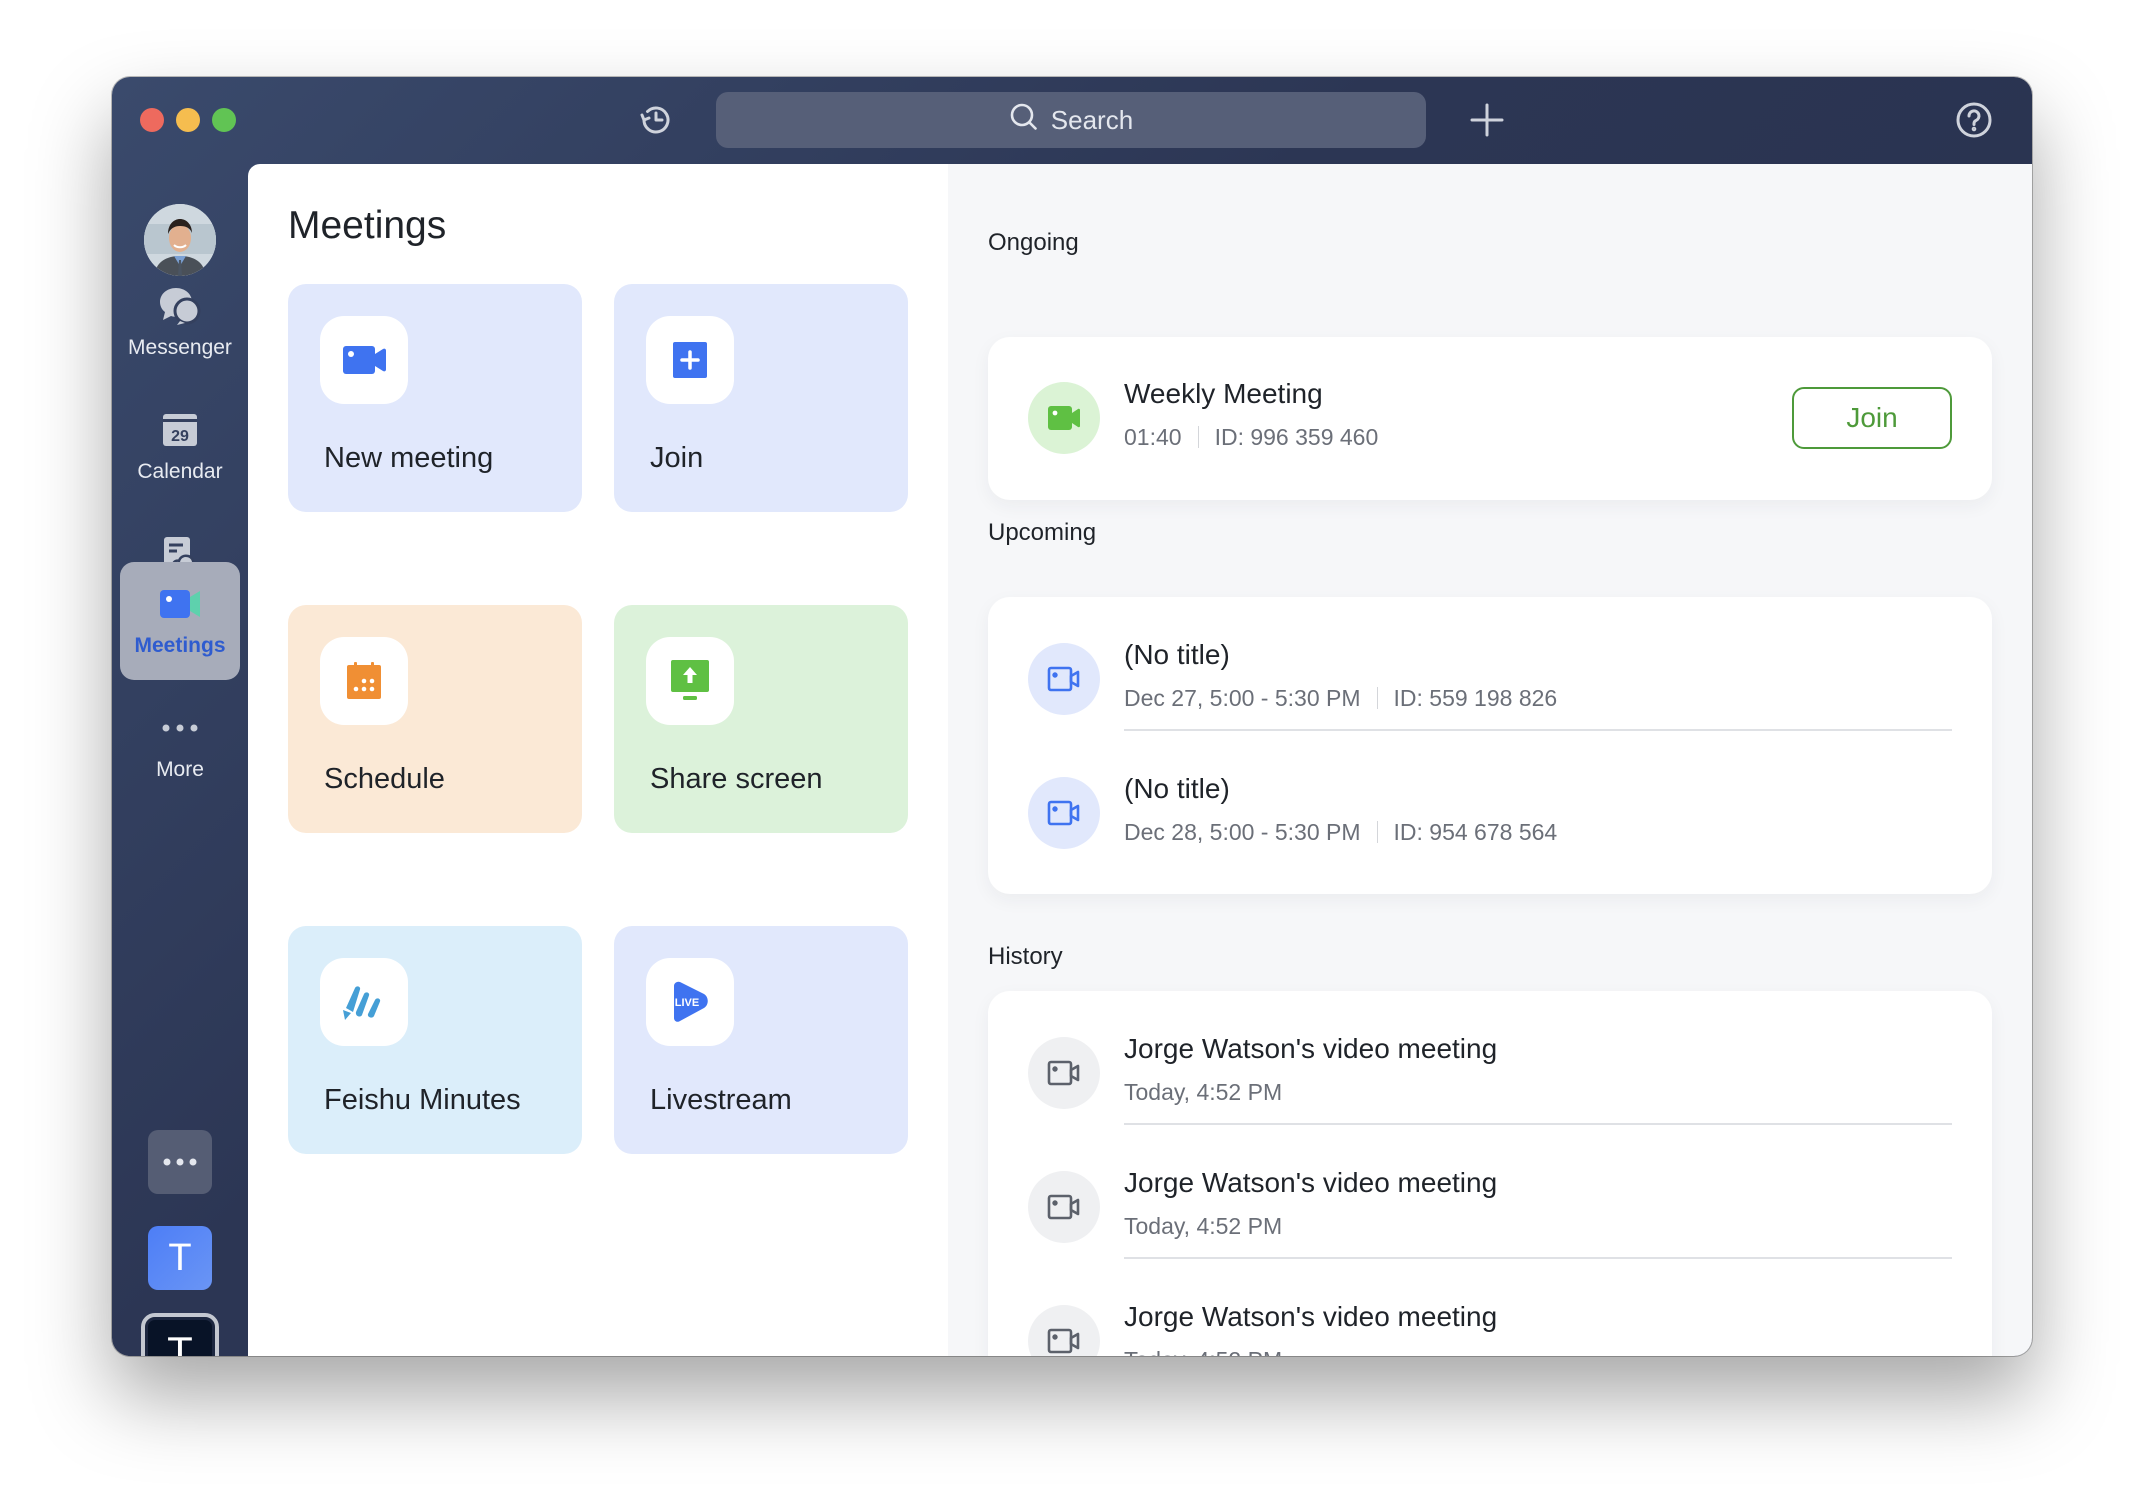 The height and width of the screenshot is (1504, 2144). I want to click on meeting-id: ID: 996 359 460, so click(1296, 437).